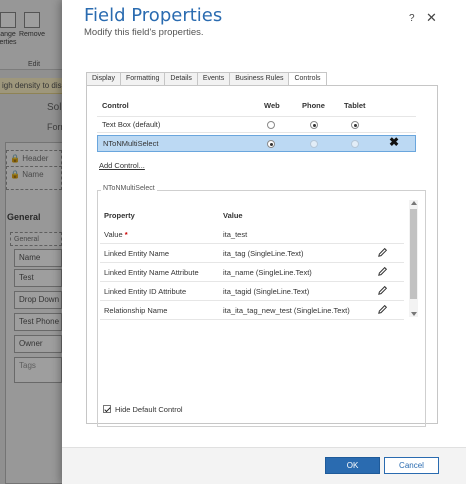 This screenshot has height=484, width=466. What do you see at coordinates (129, 188) in the screenshot?
I see `group-title: NToNMultiSelect` at bounding box center [129, 188].